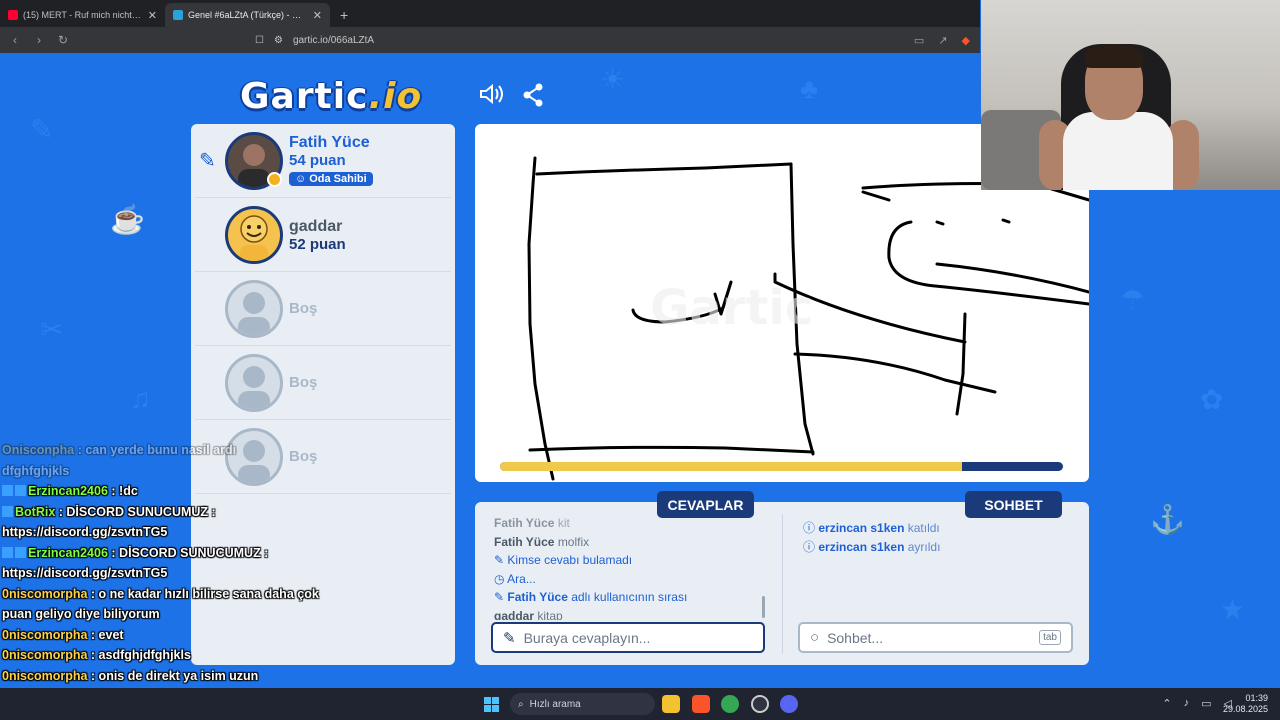 This screenshot has height=720, width=1280. Describe the element at coordinates (582, 704) in the screenshot. I see `taskbar-search: ⌕ Hızlı arama` at that location.